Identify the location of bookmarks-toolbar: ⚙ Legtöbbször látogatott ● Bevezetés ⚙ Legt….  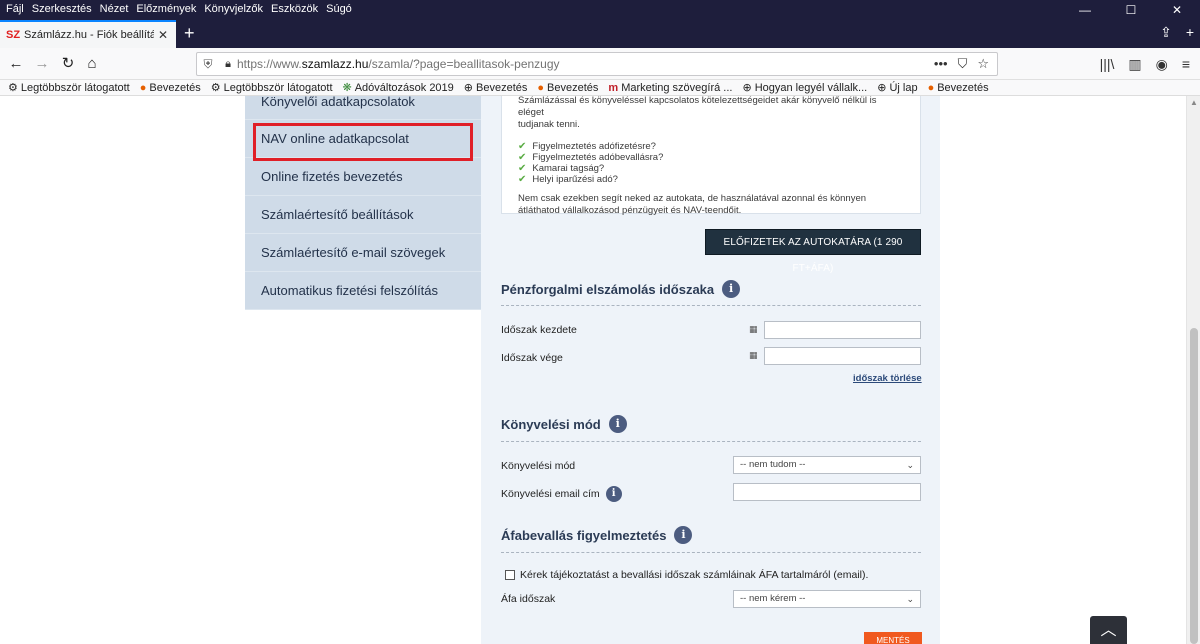
(600, 88).